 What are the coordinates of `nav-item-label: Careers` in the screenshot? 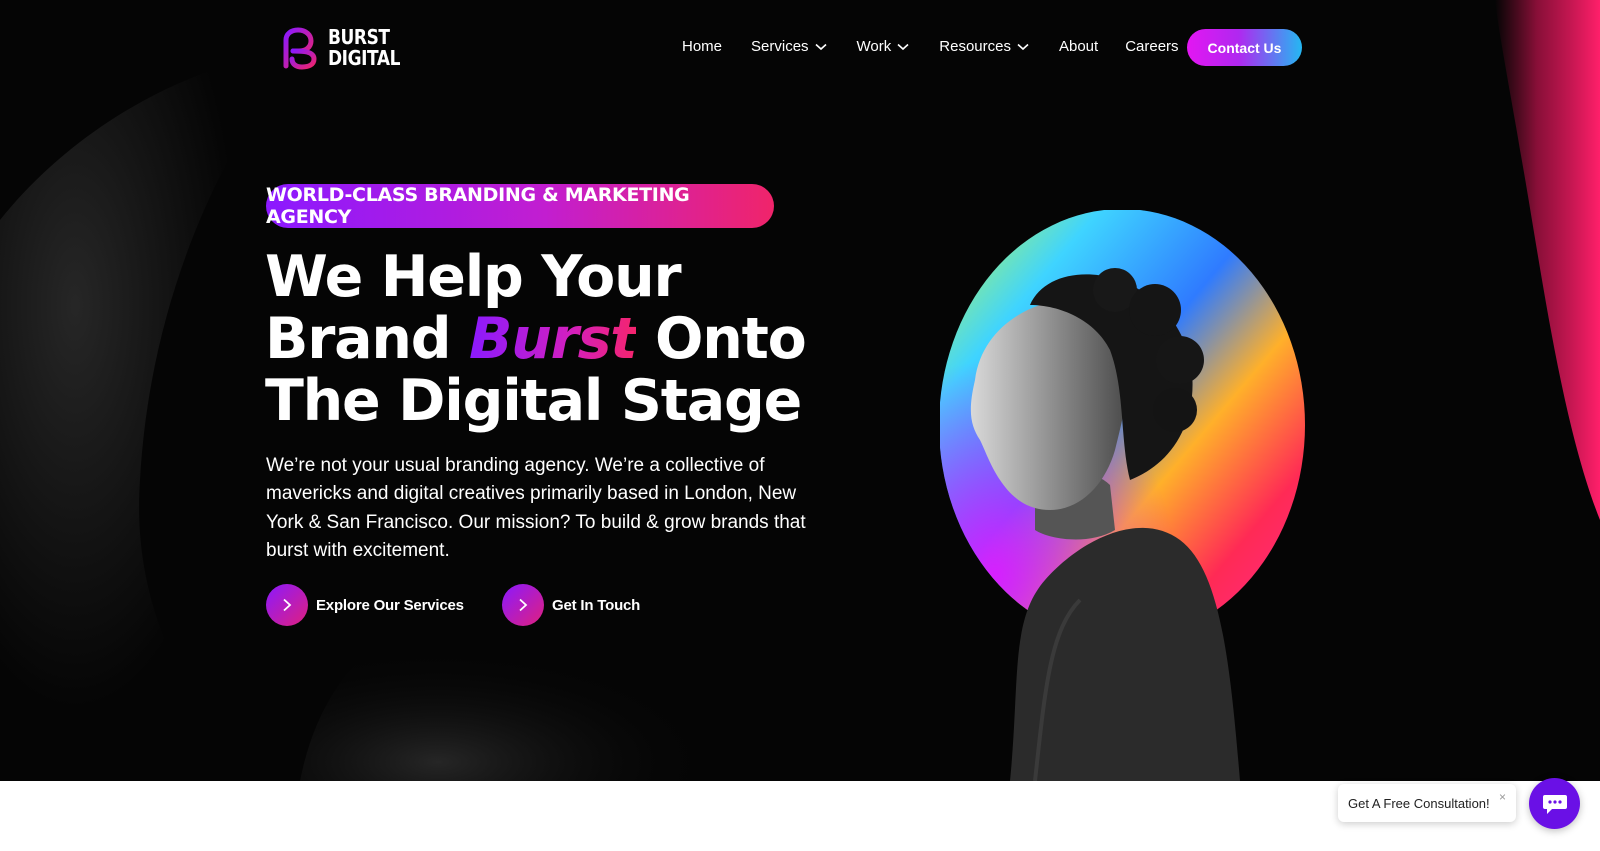 It's located at (1152, 46).